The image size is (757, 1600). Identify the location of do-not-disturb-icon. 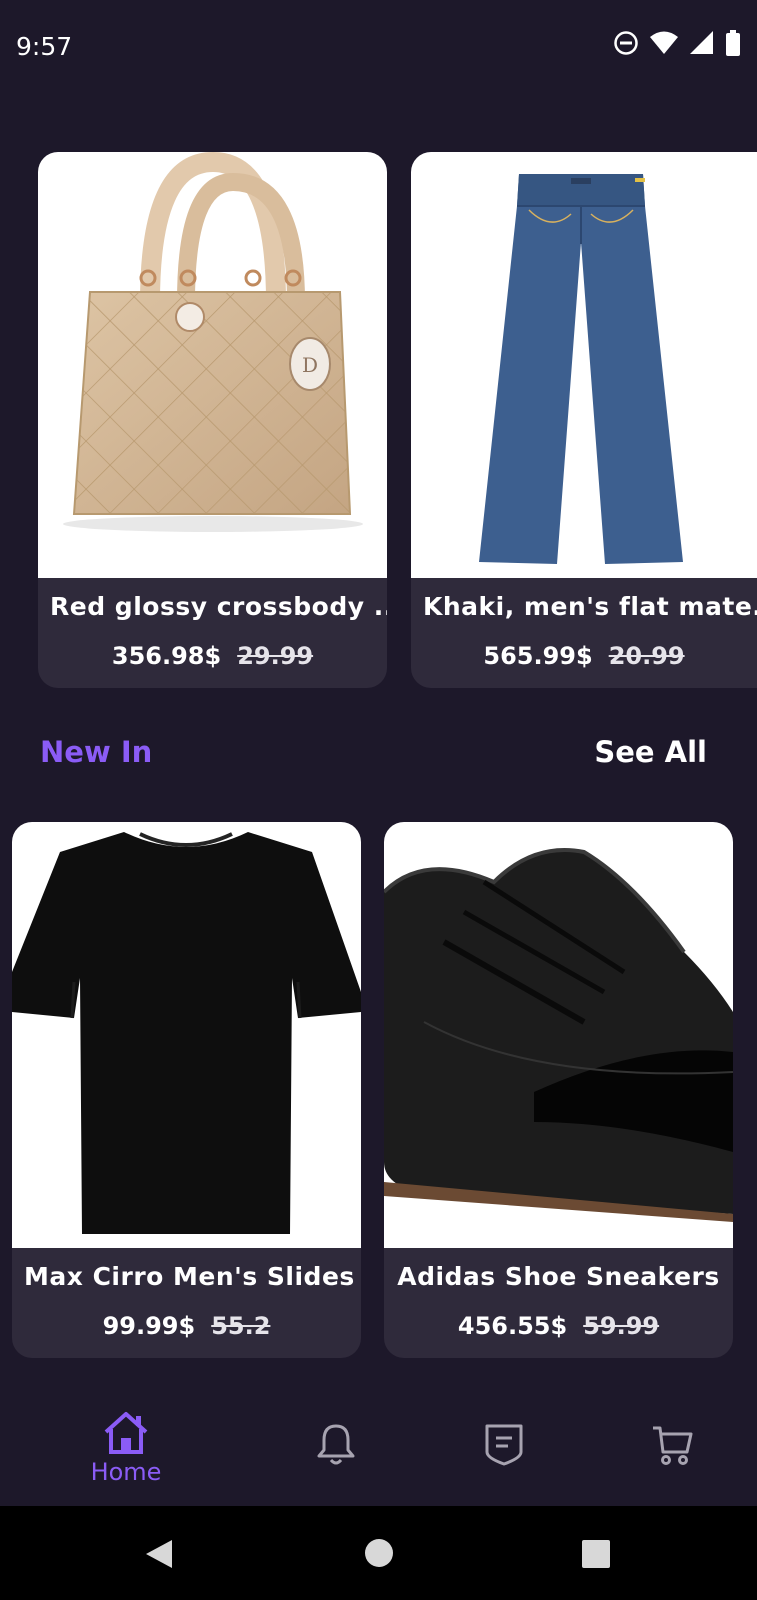
(626, 43).